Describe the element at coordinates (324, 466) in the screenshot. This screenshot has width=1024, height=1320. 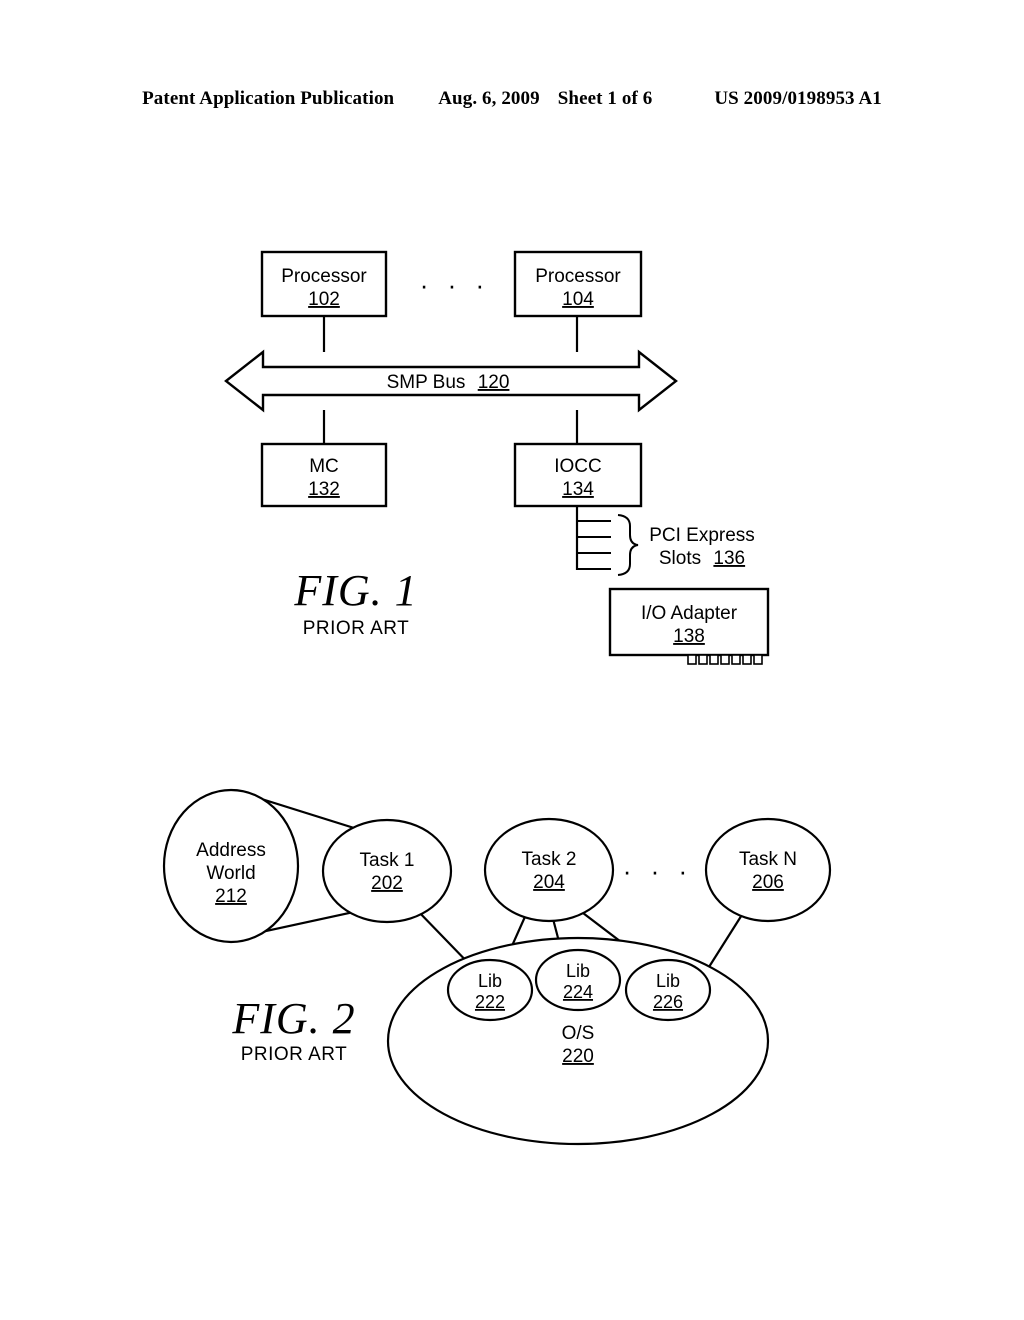
I see `mc-132-label: MC` at that location.